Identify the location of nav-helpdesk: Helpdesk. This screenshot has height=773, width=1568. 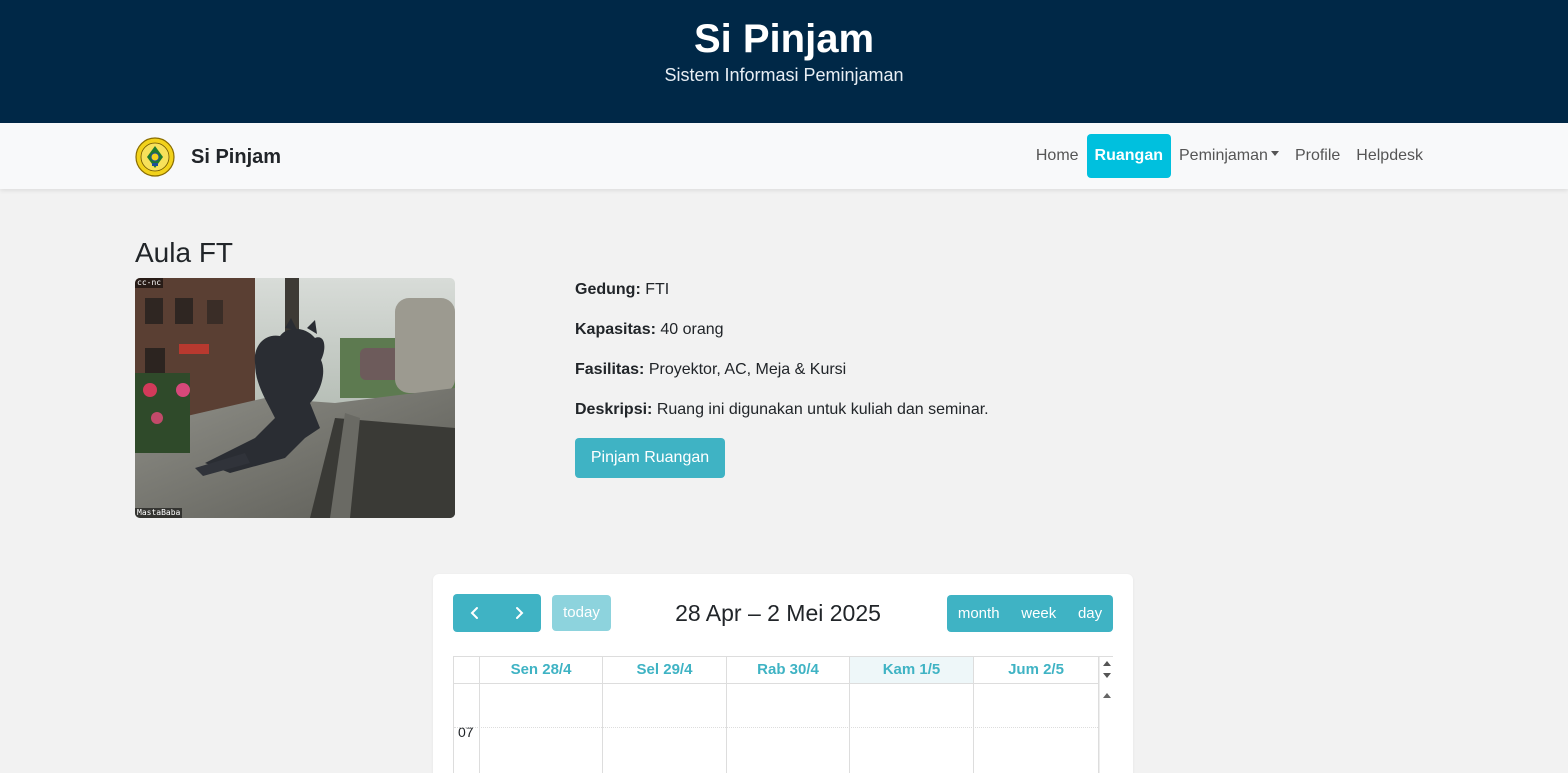
(1389, 156).